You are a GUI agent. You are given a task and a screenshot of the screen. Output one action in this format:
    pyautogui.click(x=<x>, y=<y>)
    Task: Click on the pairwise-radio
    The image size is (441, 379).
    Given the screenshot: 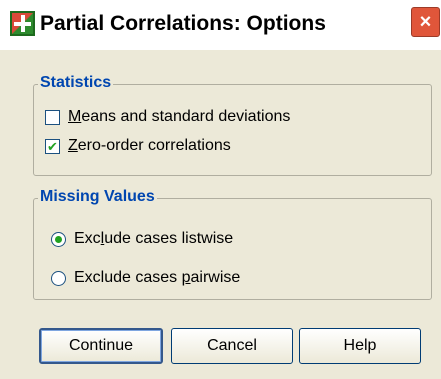 What is the action you would take?
    pyautogui.click(x=58, y=278)
    